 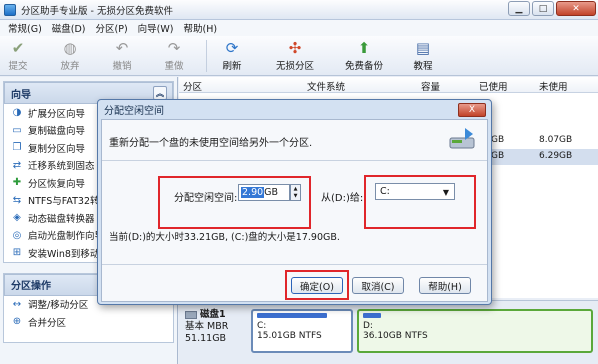 What do you see at coordinates (224, 237) in the screenshot?
I see `size-info-text: 当前(D:)的大小时33.21GB, (C:)盘的大小是17.90GB.` at bounding box center [224, 237].